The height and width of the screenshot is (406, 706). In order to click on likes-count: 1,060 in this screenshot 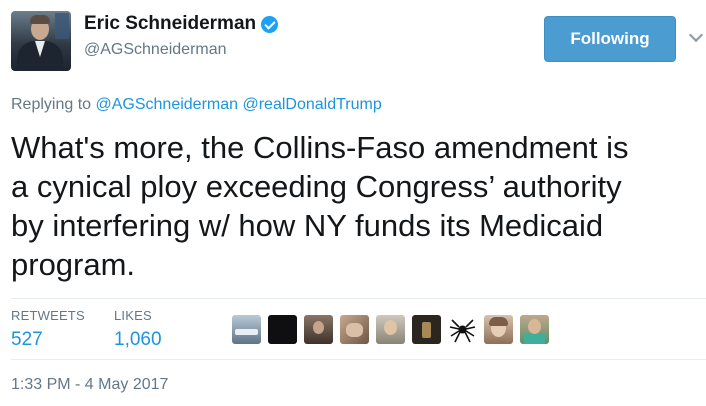, I will do `click(138, 340)`.